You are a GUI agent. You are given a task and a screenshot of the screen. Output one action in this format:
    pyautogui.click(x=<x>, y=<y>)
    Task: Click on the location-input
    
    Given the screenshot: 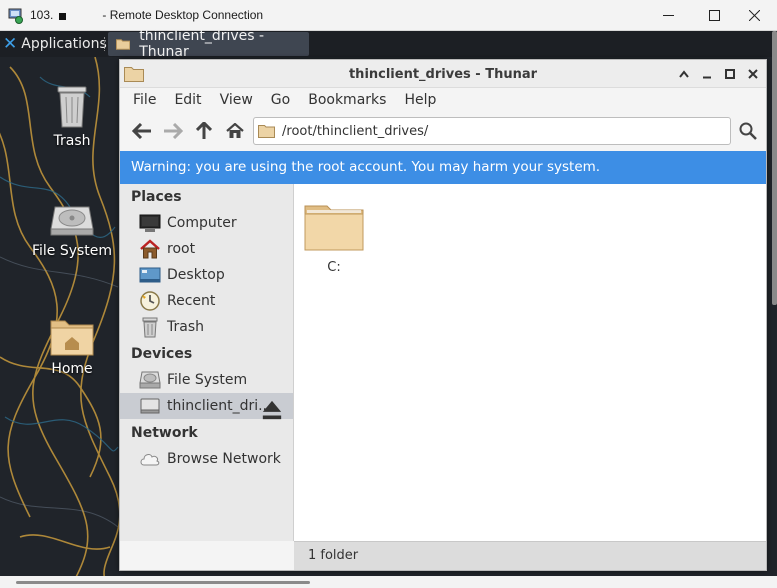 What is the action you would take?
    pyautogui.click(x=492, y=131)
    